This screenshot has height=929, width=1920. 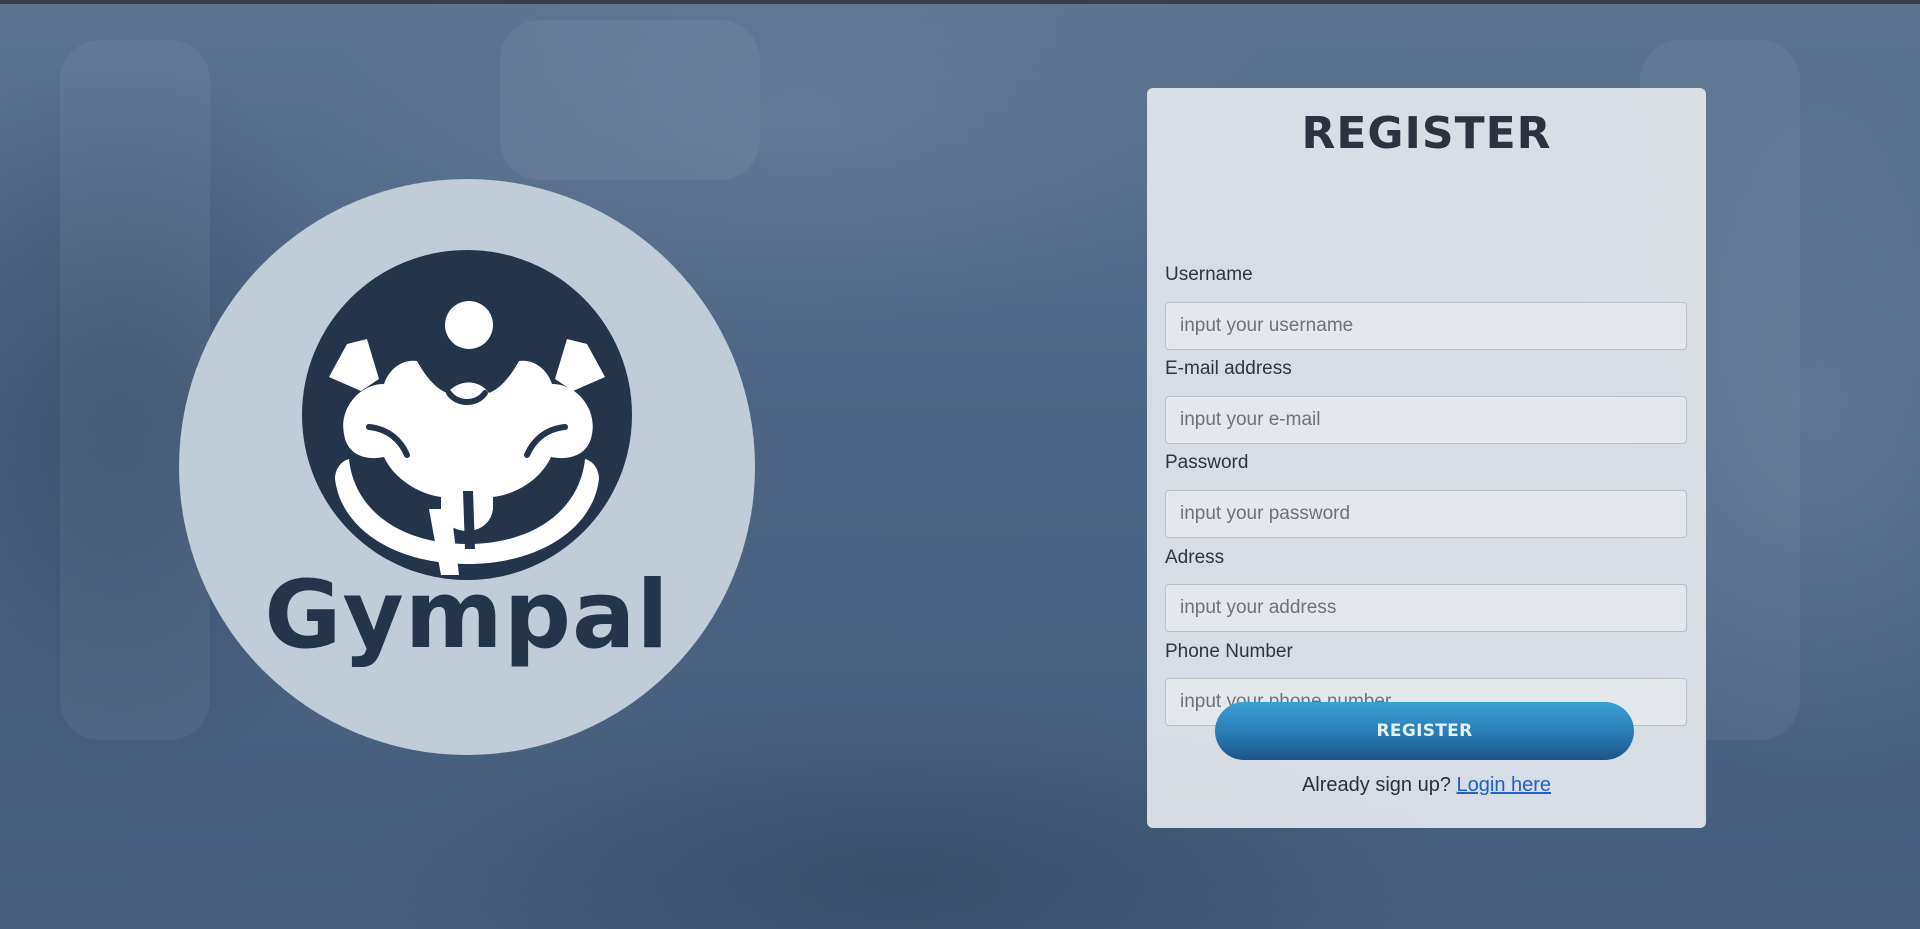 What do you see at coordinates (1229, 651) in the screenshot?
I see `phone-label: Phone Number` at bounding box center [1229, 651].